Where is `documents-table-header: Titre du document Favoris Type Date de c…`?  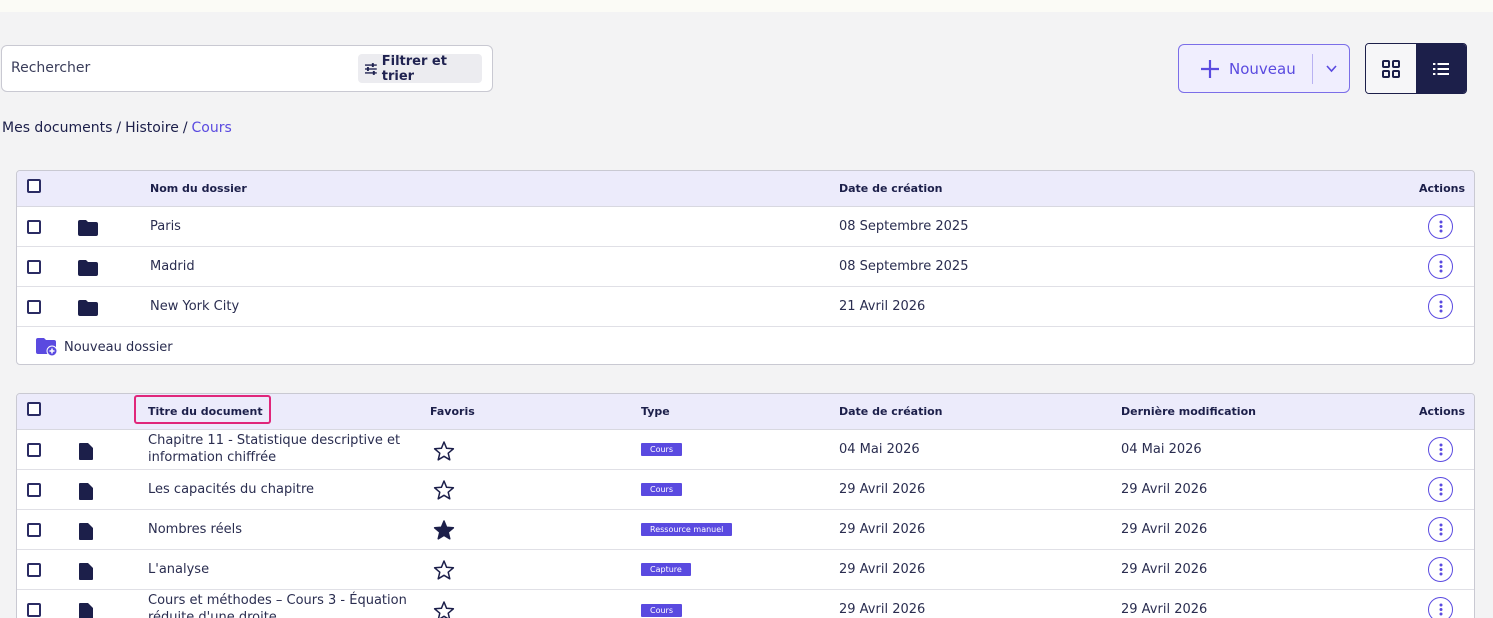
documents-table-header: Titre du document Favoris Type Date de c… is located at coordinates (745, 412).